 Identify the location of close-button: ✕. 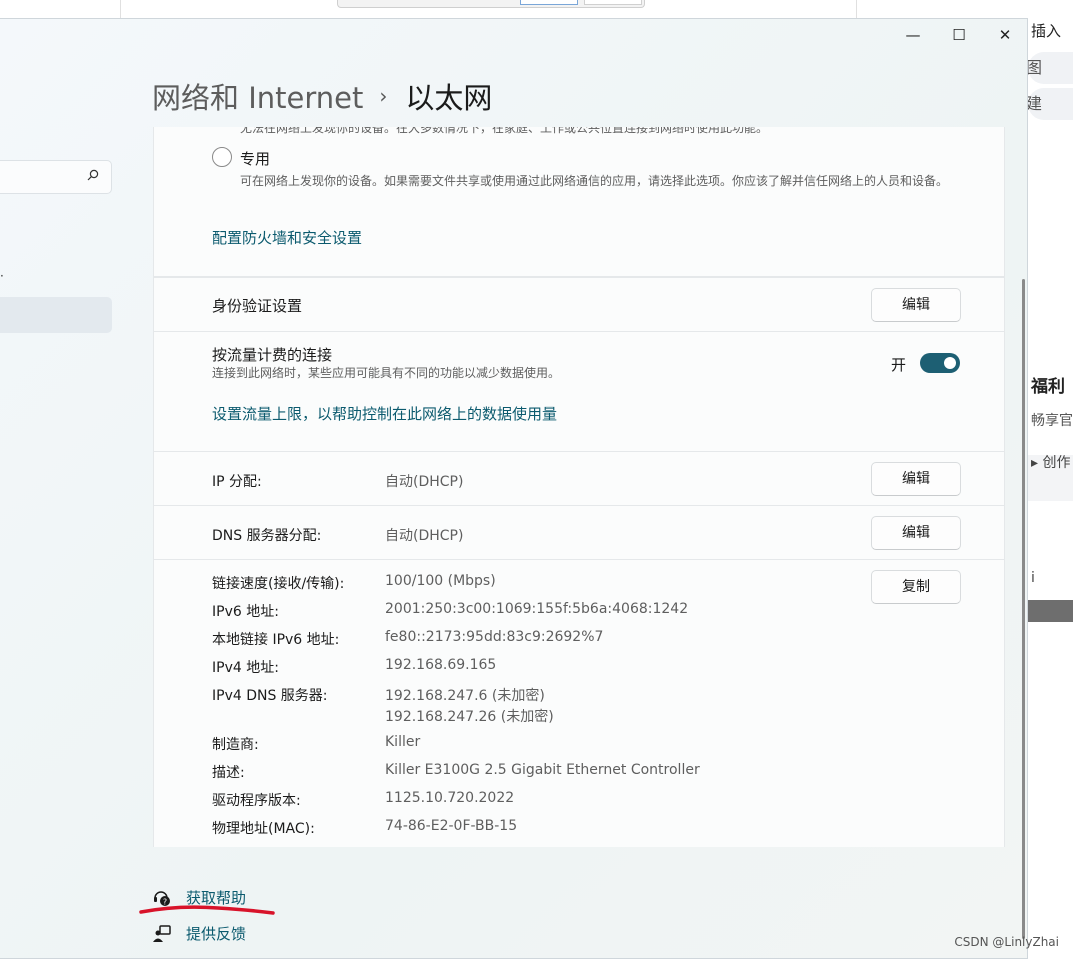
(1004, 35).